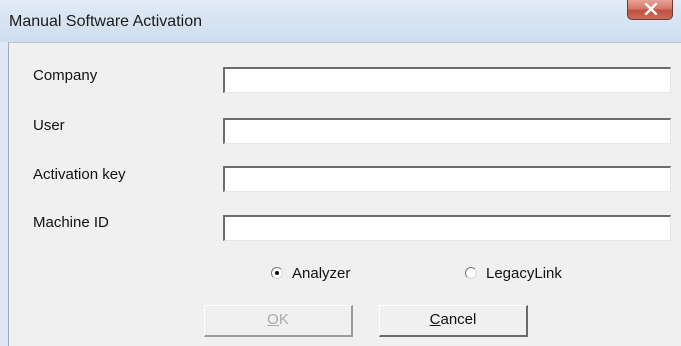 This screenshot has height=346, width=681. What do you see at coordinates (273, 319) in the screenshot?
I see `ok-mnemonic: O` at bounding box center [273, 319].